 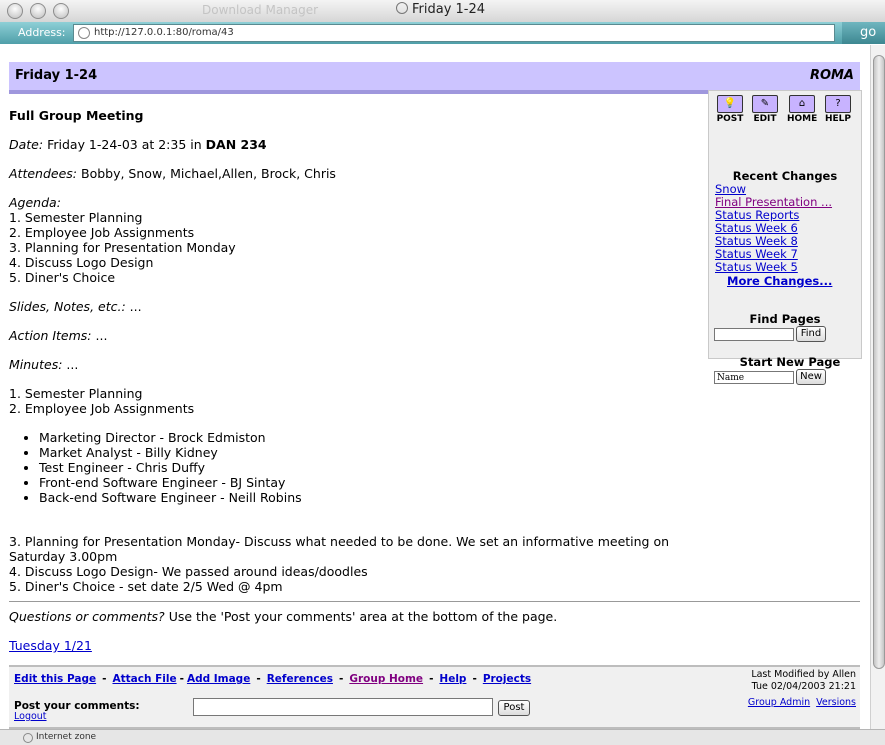 I want to click on admin-links: Group Admin Versions, so click(x=799, y=702).